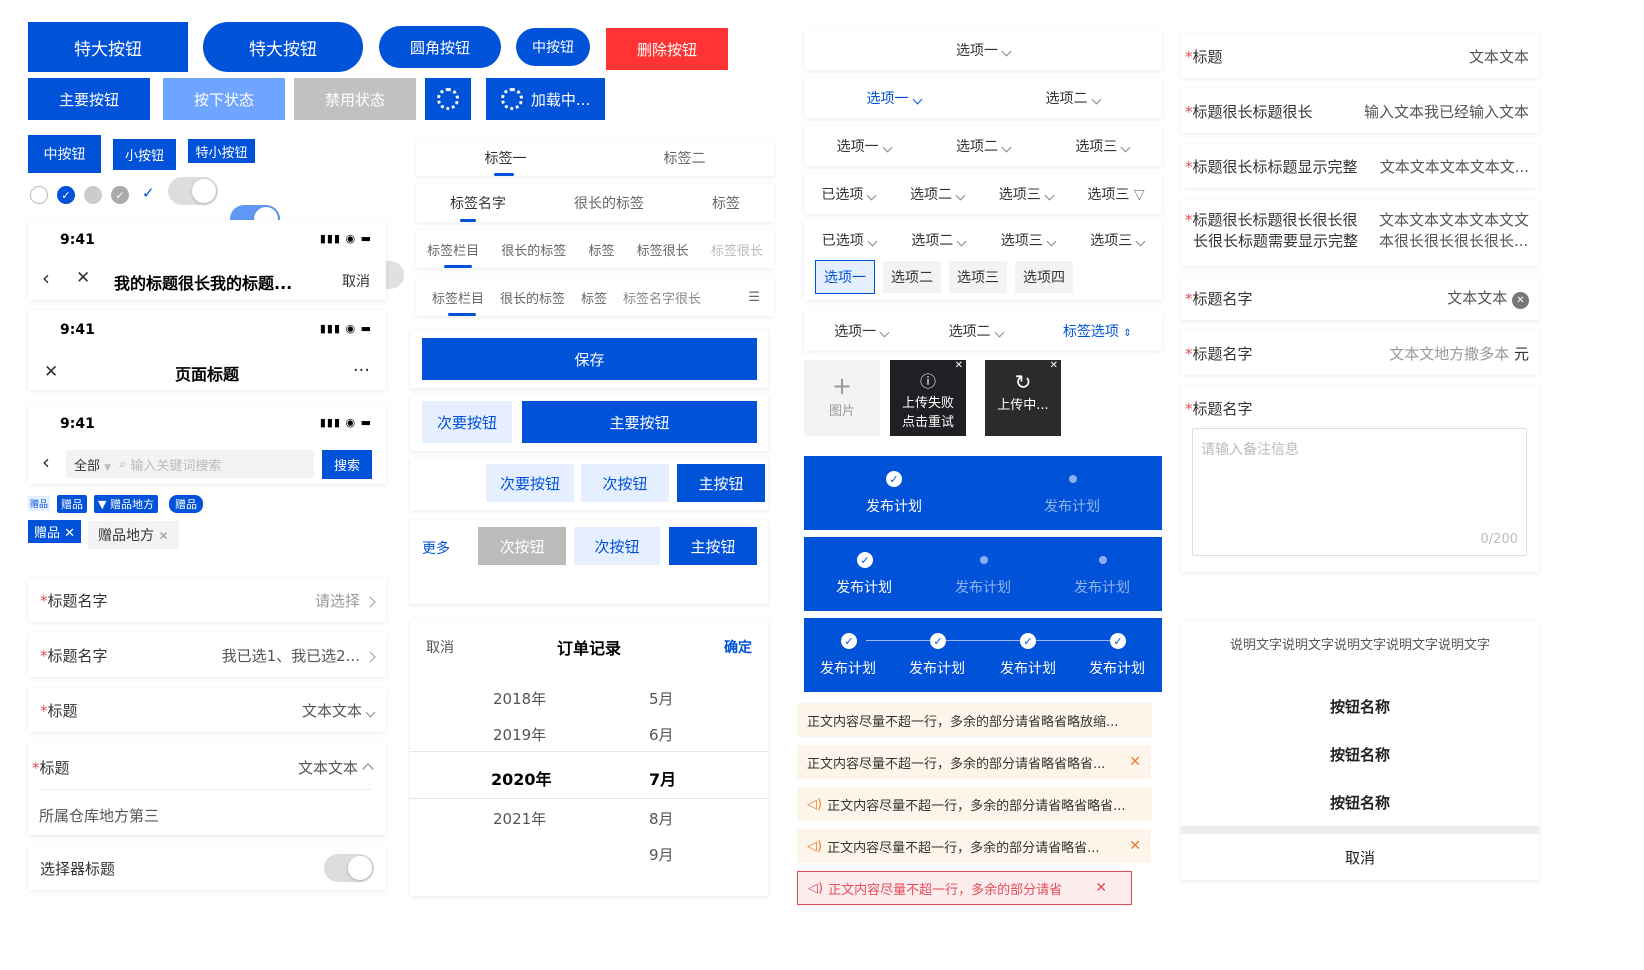 This screenshot has height=970, width=1644. What do you see at coordinates (1359, 492) in the screenshot?
I see `remark-textarea: 请输入备注信息 0/200` at bounding box center [1359, 492].